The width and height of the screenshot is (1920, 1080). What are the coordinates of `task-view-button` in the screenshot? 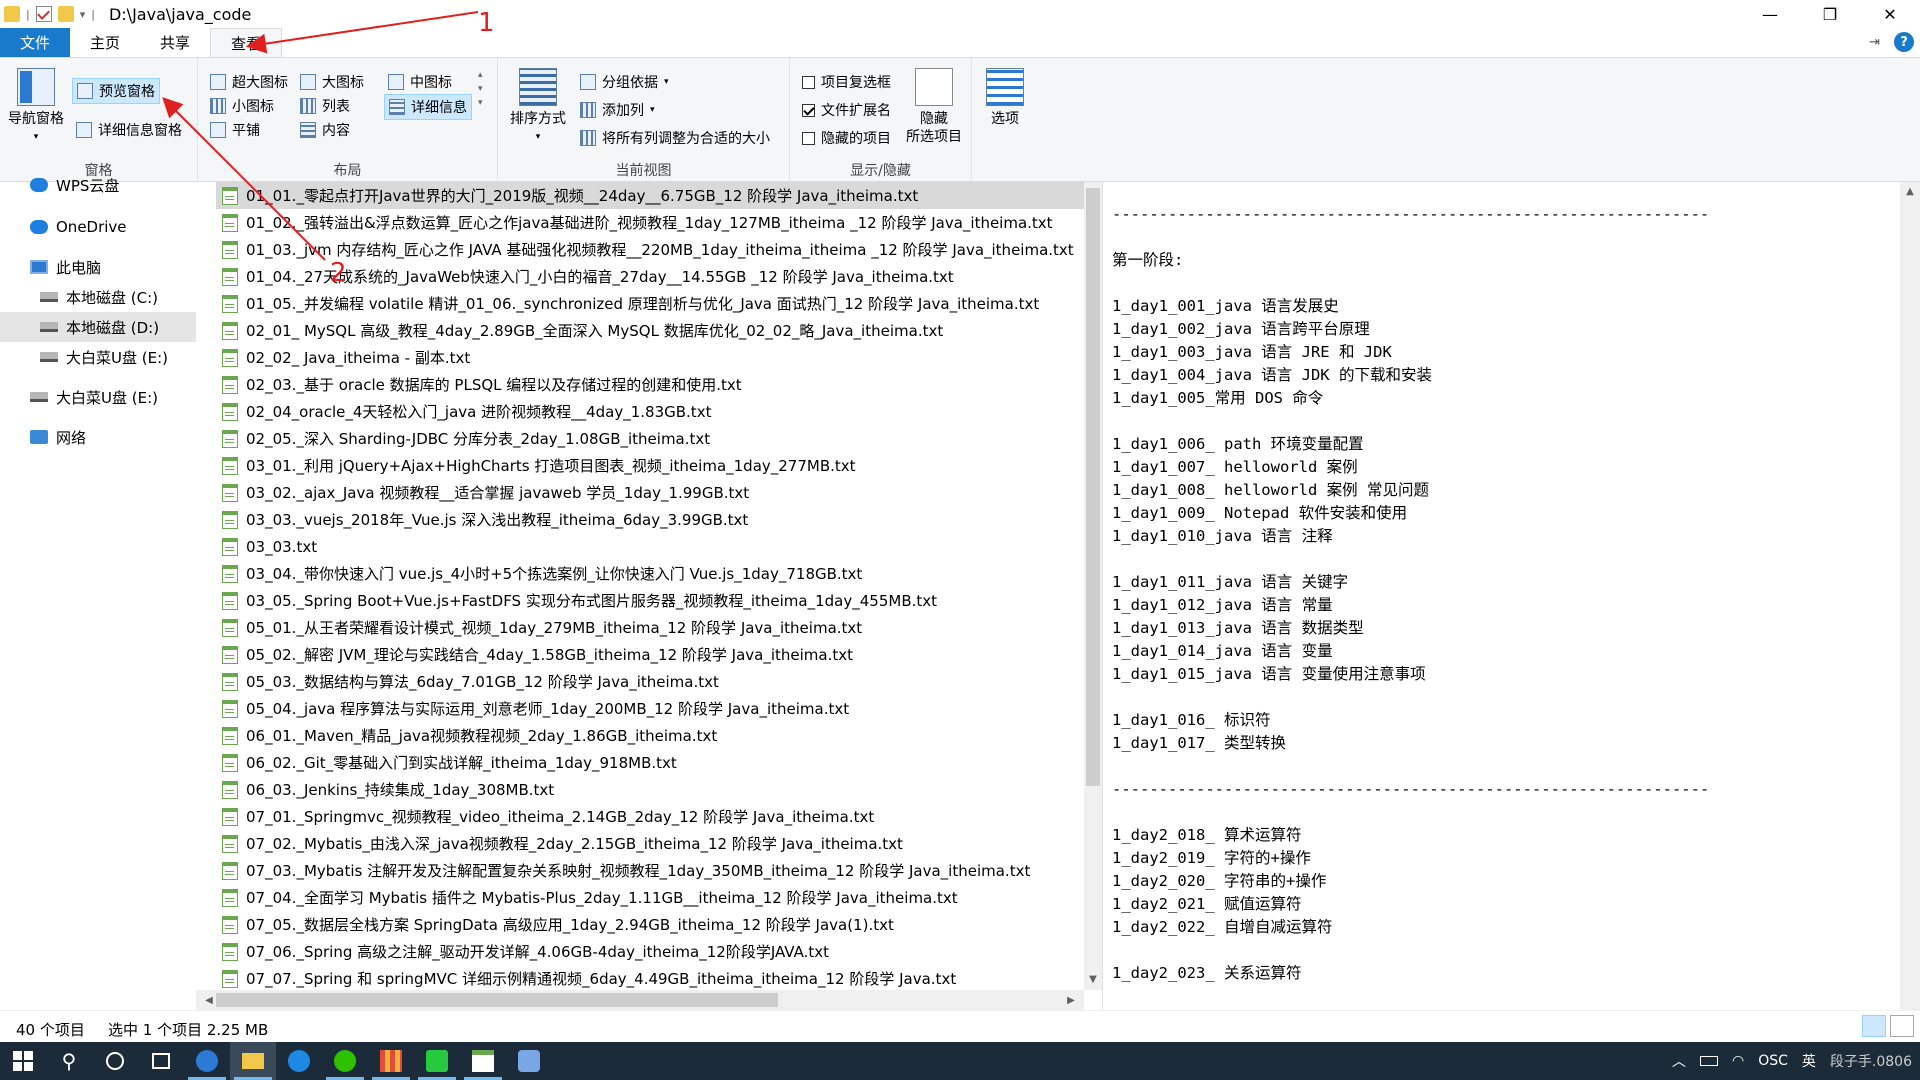 It's located at (161, 1061).